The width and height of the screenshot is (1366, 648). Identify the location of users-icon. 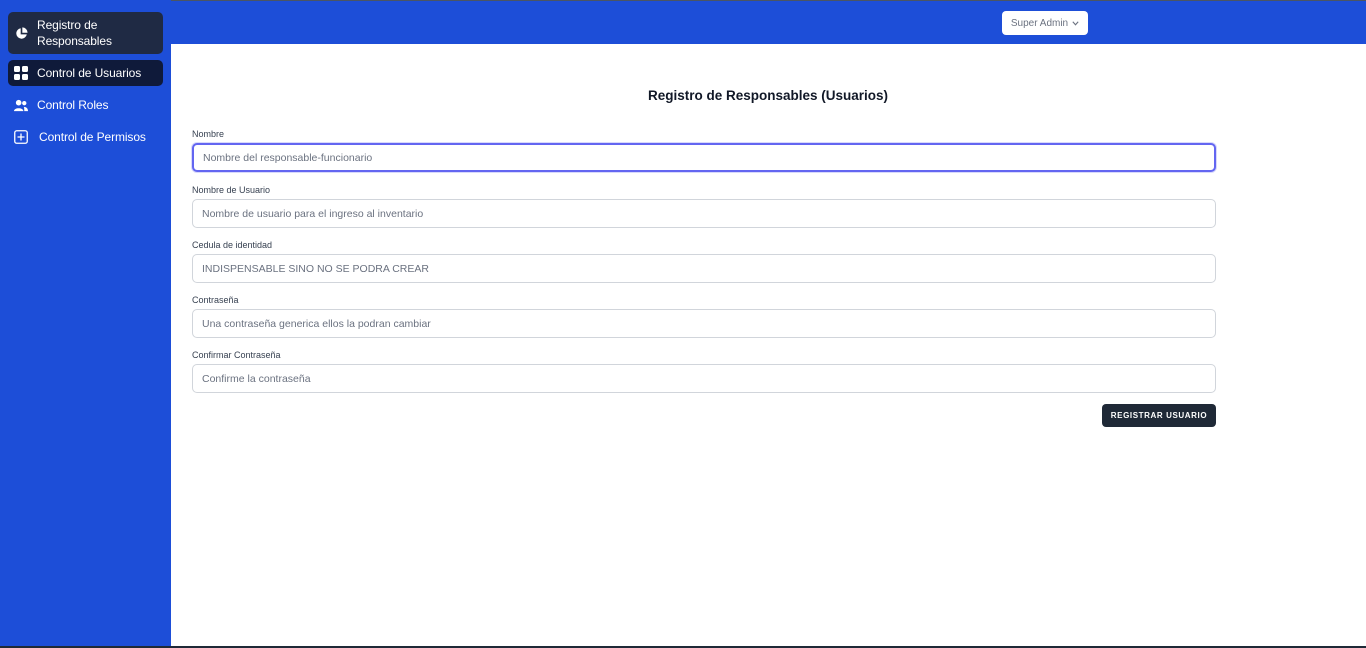
(21, 105).